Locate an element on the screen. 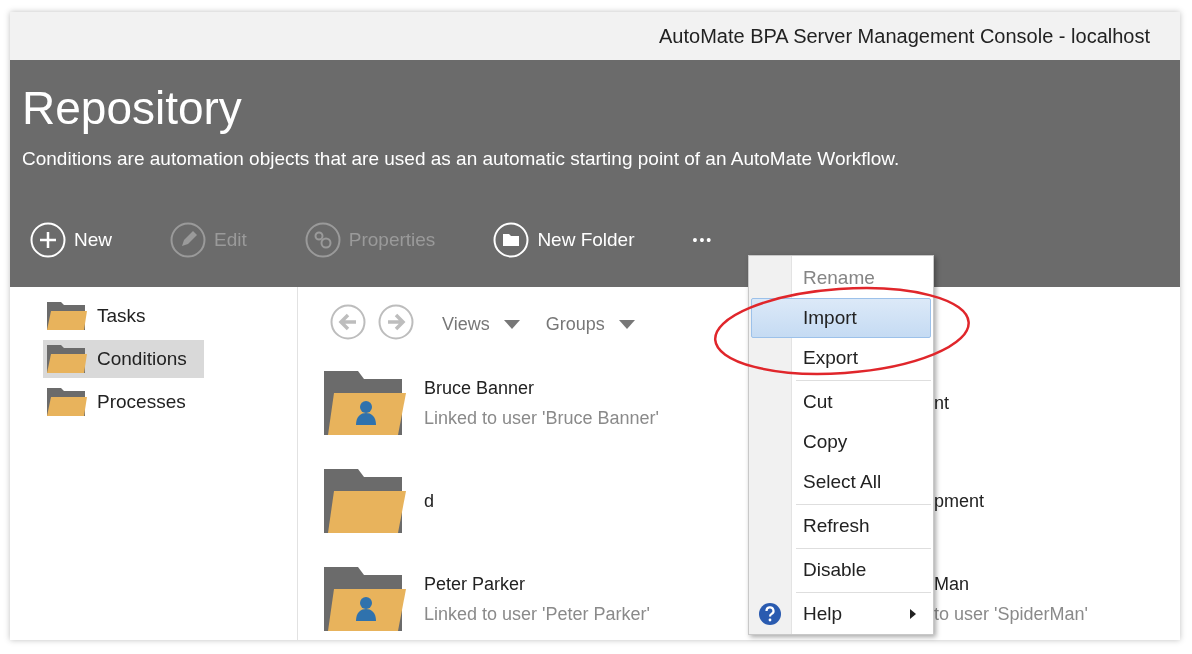 Image resolution: width=1192 pixels, height=654 pixels. item-title: Man is located at coordinates (952, 584).